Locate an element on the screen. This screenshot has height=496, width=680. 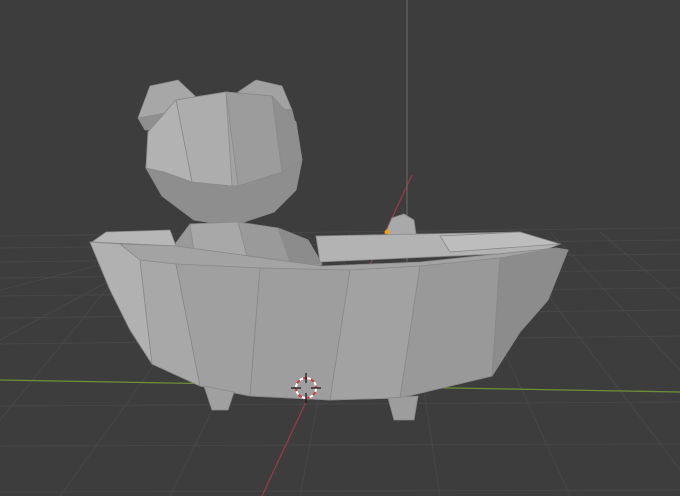
duck-eye is located at coordinates (387, 232).